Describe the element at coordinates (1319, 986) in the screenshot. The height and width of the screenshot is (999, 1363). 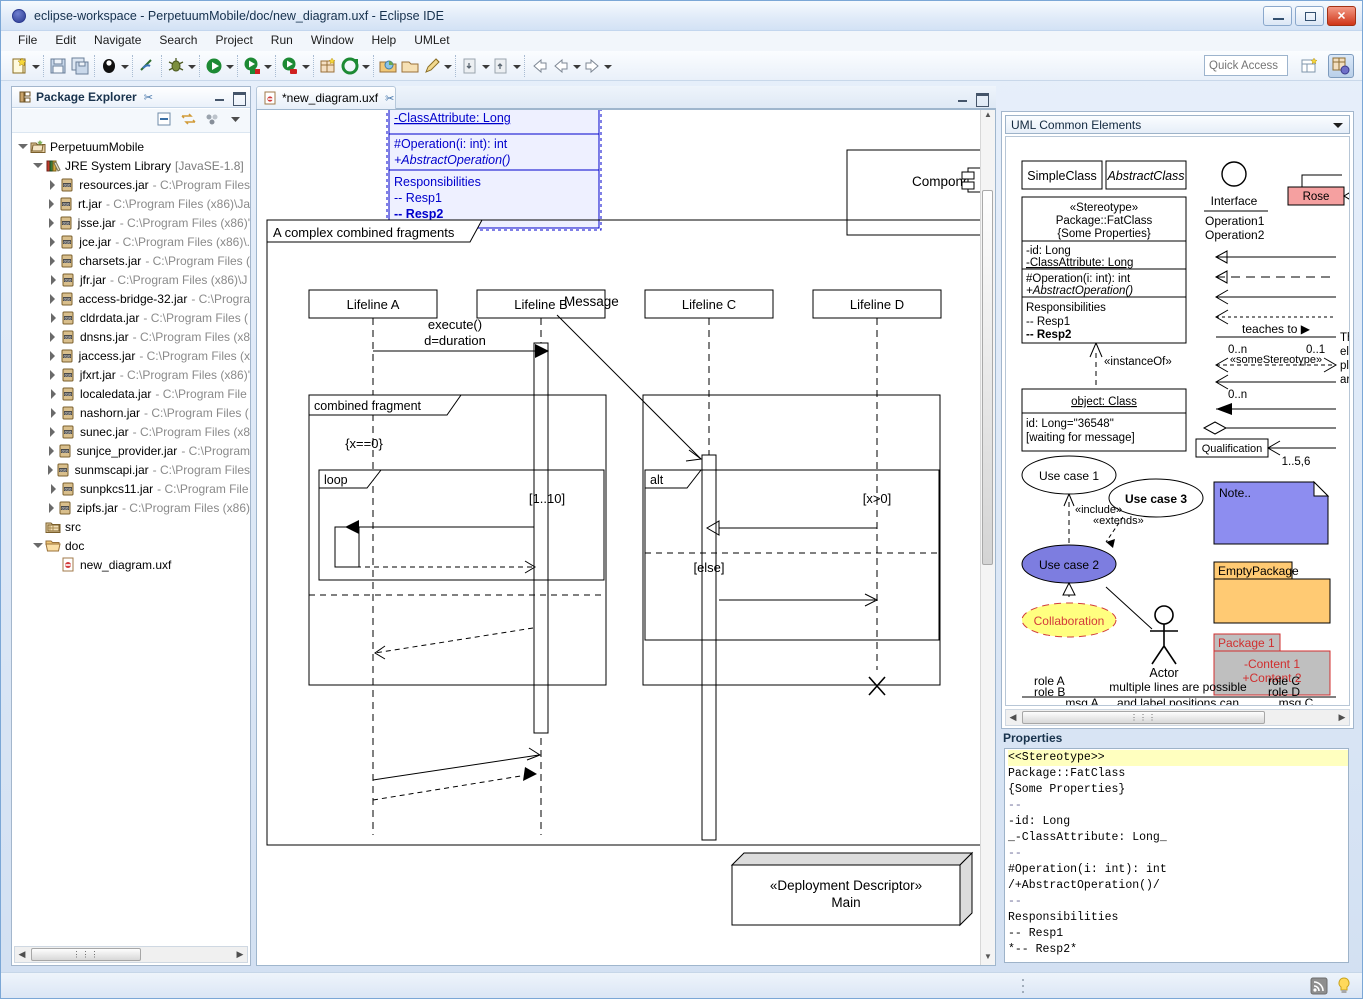
I see `rss-feed-icon` at that location.